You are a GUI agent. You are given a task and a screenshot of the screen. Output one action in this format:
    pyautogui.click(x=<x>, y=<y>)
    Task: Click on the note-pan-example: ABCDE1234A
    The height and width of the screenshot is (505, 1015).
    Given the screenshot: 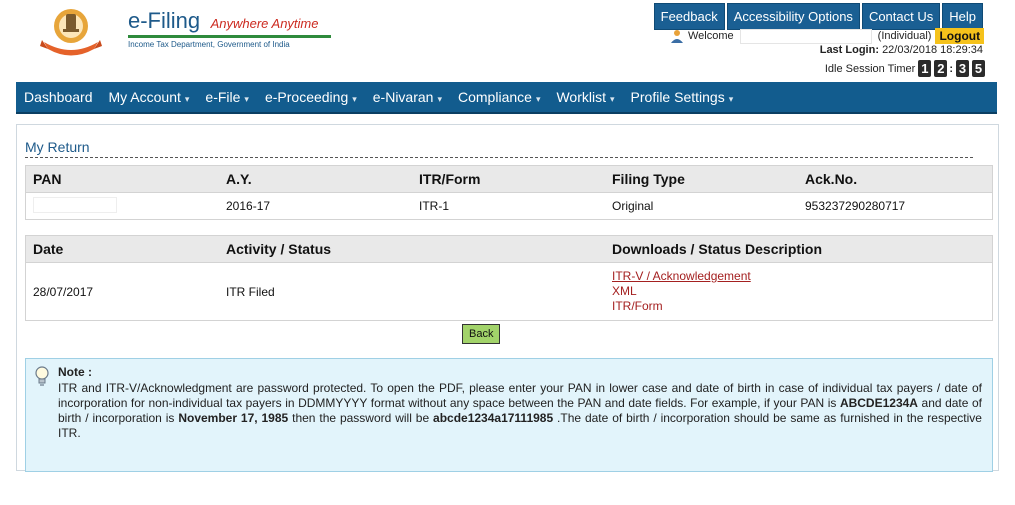 What is the action you would take?
    pyautogui.click(x=878, y=403)
    